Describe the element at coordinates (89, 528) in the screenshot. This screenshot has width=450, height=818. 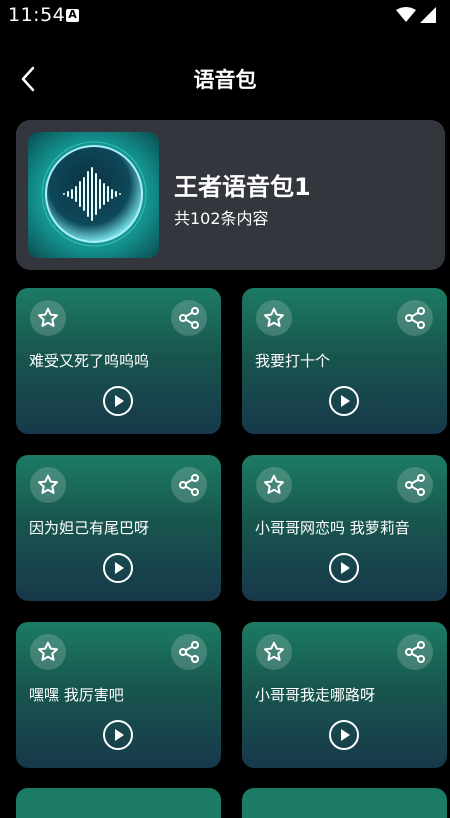
I see `clip-label: 因为妲己有尾巴呀` at that location.